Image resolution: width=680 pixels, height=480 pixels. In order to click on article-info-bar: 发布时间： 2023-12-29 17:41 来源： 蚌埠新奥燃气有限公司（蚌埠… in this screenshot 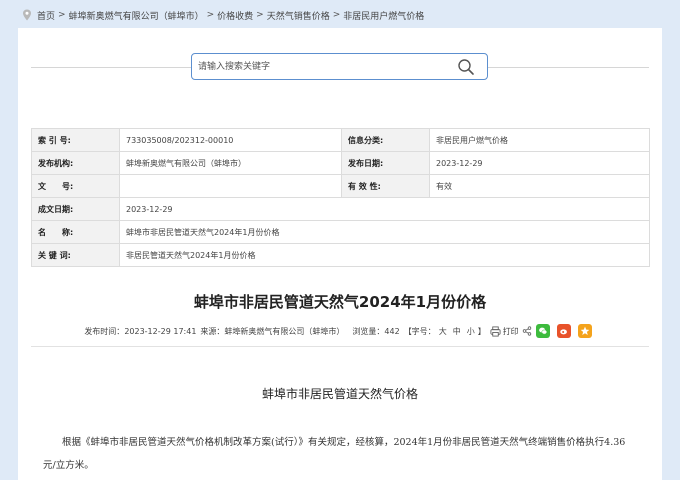, I will do `click(340, 331)`.